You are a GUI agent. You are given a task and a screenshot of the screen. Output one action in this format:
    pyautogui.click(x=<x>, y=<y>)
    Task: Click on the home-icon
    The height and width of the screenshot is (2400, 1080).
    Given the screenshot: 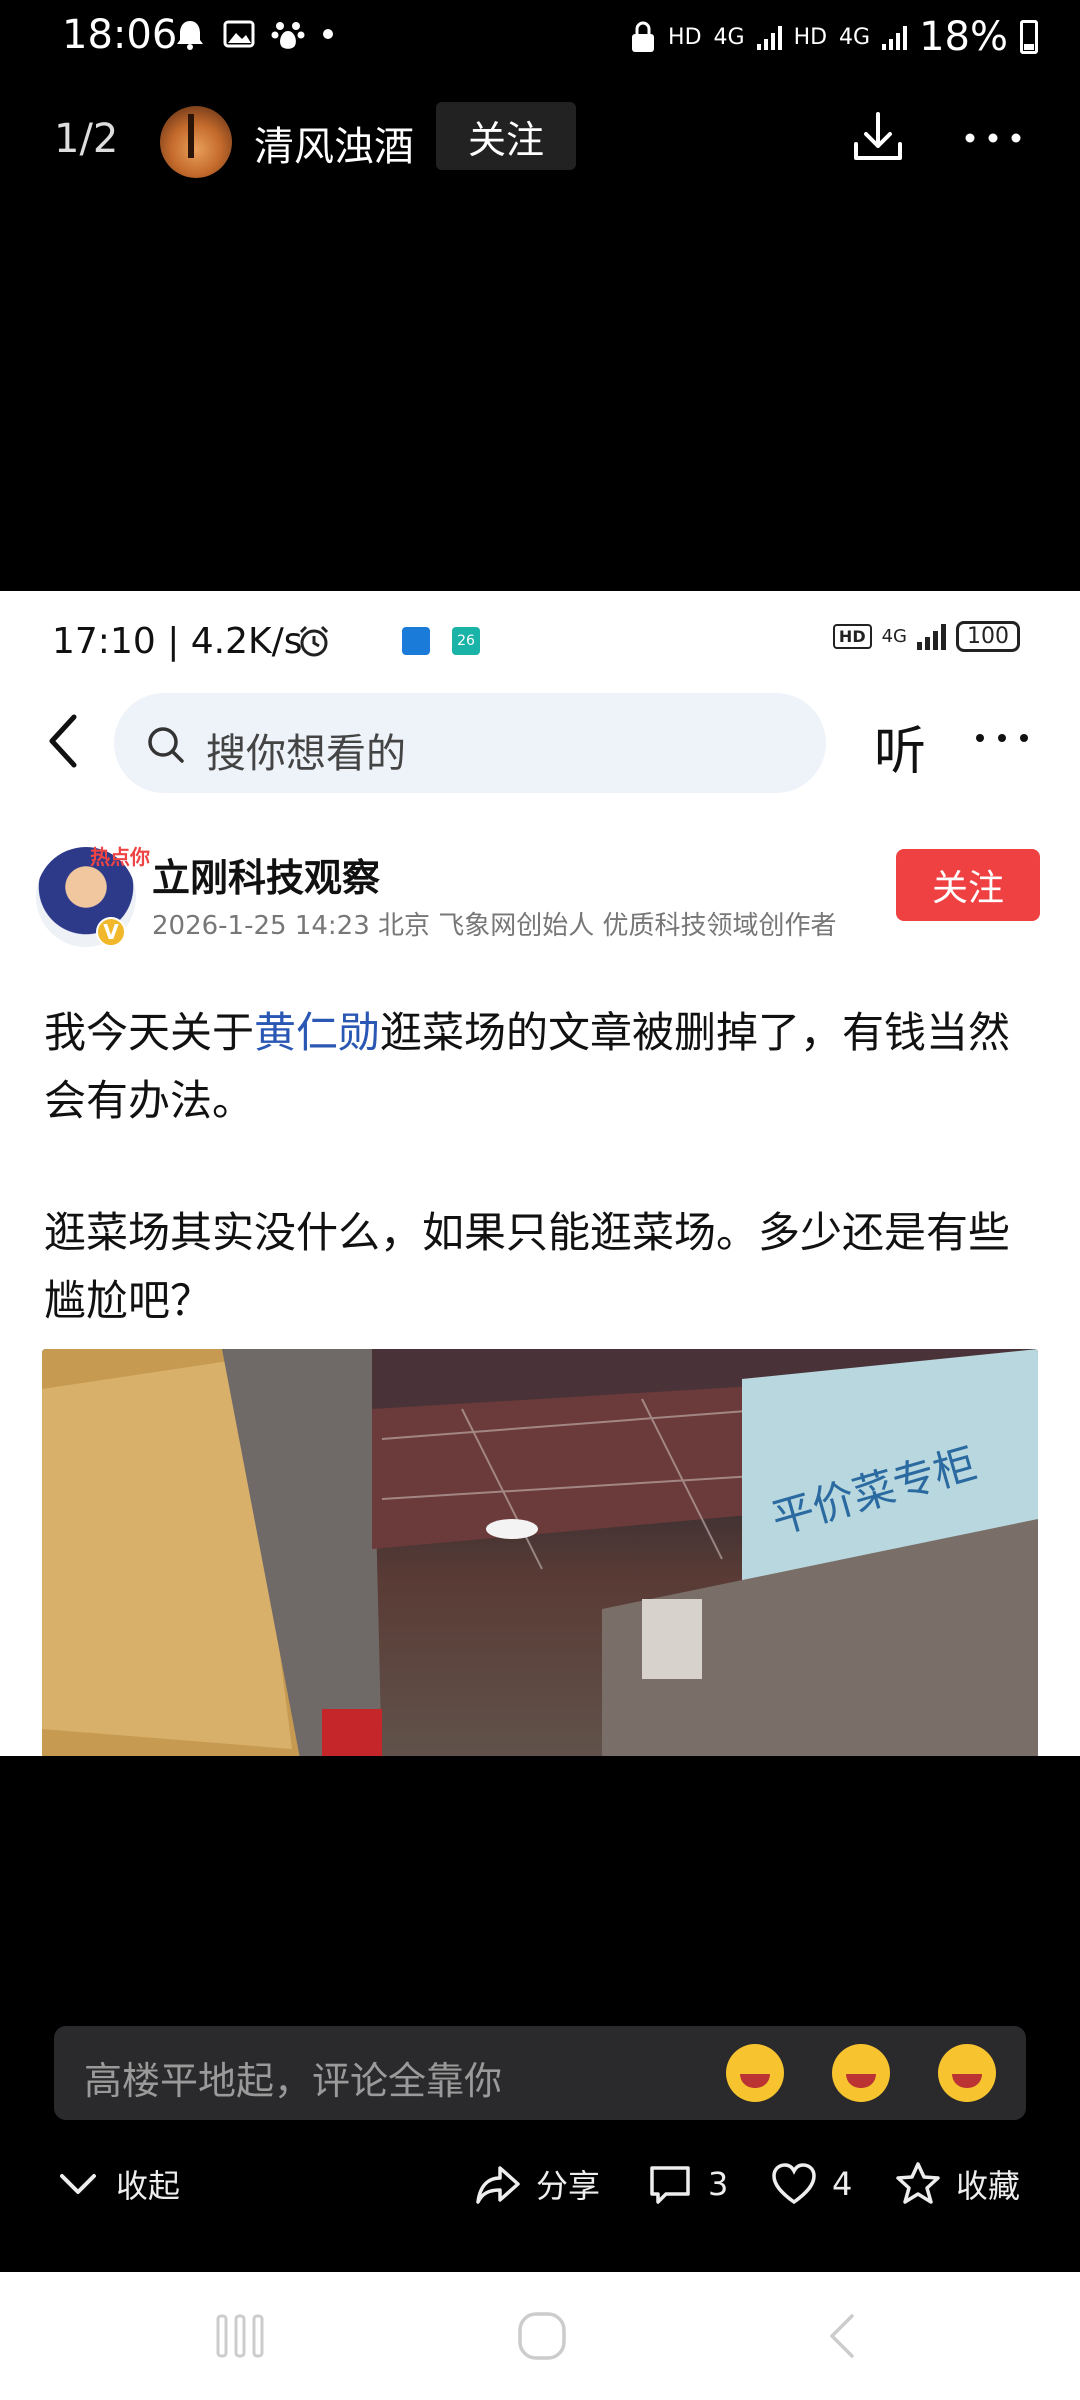 What is the action you would take?
    pyautogui.click(x=542, y=2336)
    